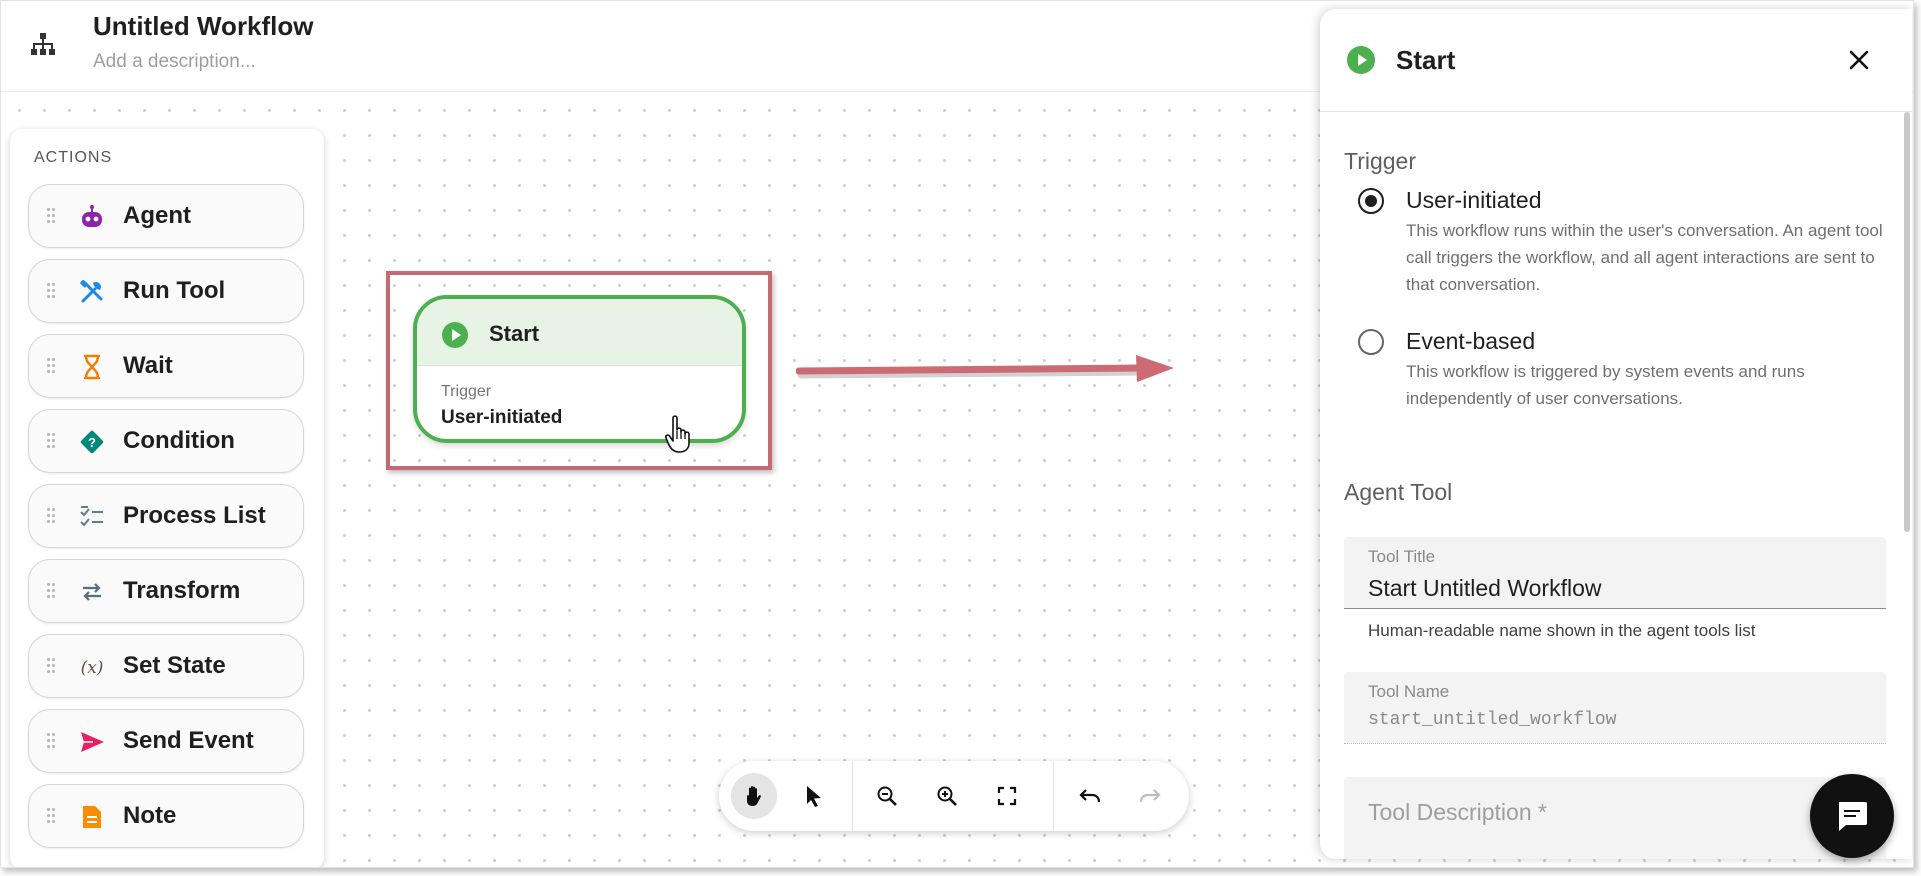  I want to click on panel-header: Start, so click(1616, 60).